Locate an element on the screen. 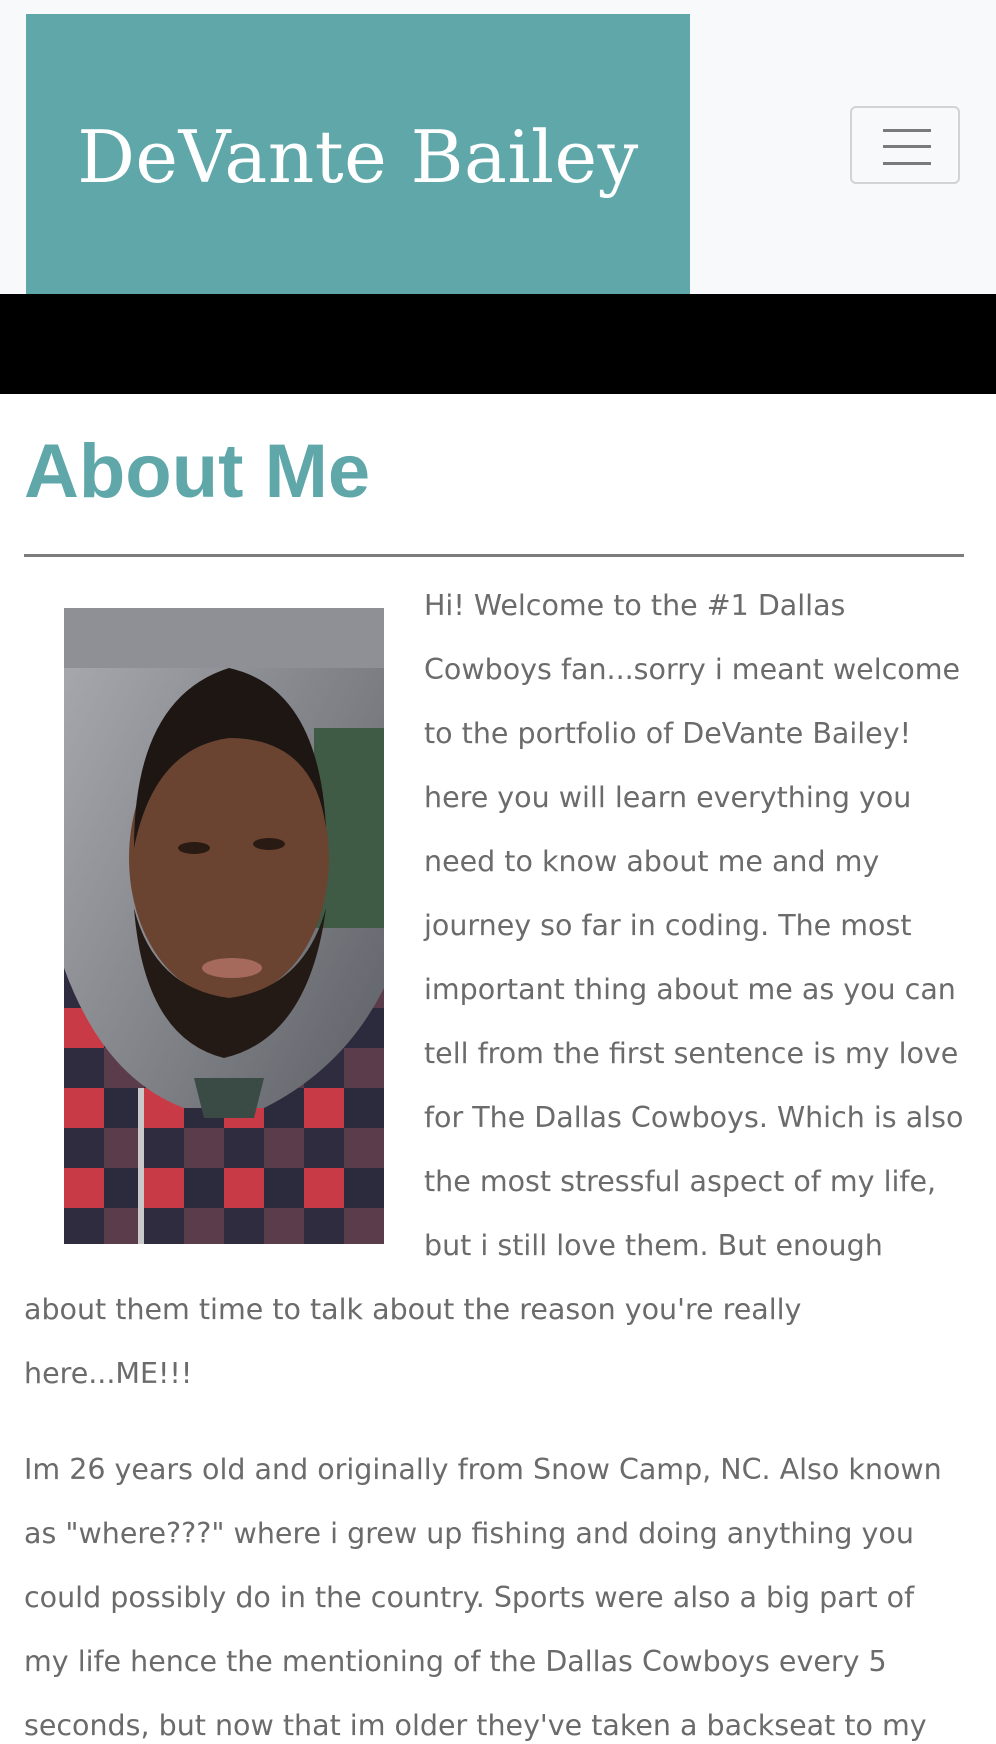  decorative-banner-pattern is located at coordinates (498, 344).